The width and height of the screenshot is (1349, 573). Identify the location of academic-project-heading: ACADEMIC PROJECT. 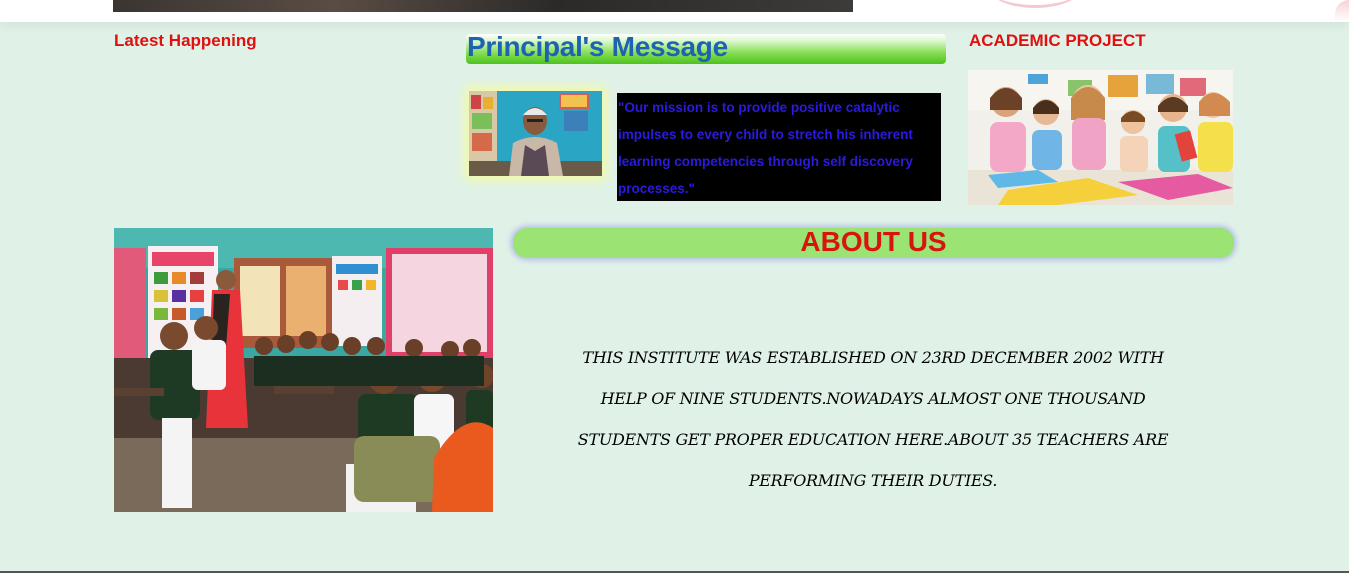
(1057, 40).